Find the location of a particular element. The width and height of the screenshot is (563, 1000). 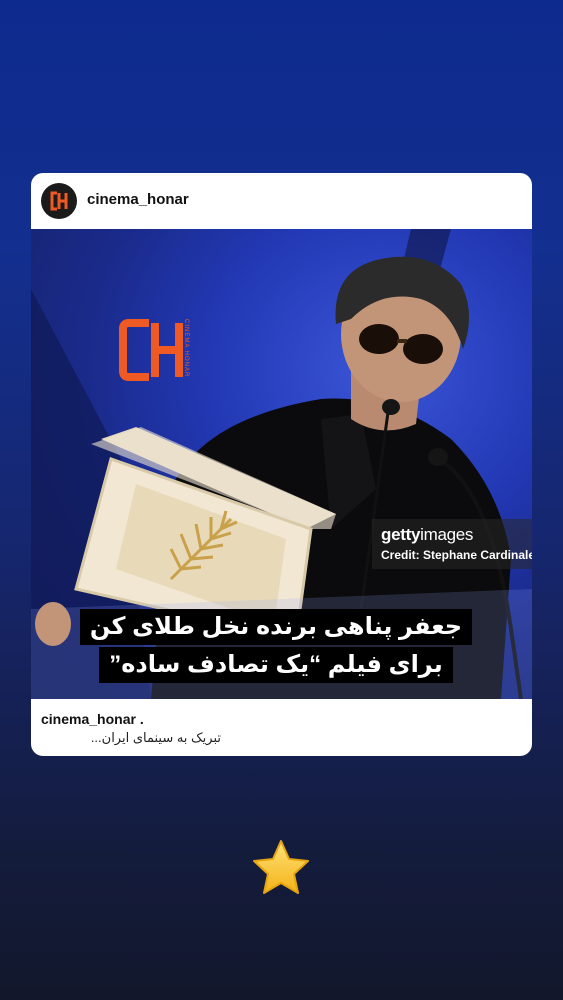

avatar is located at coordinates (59, 201).